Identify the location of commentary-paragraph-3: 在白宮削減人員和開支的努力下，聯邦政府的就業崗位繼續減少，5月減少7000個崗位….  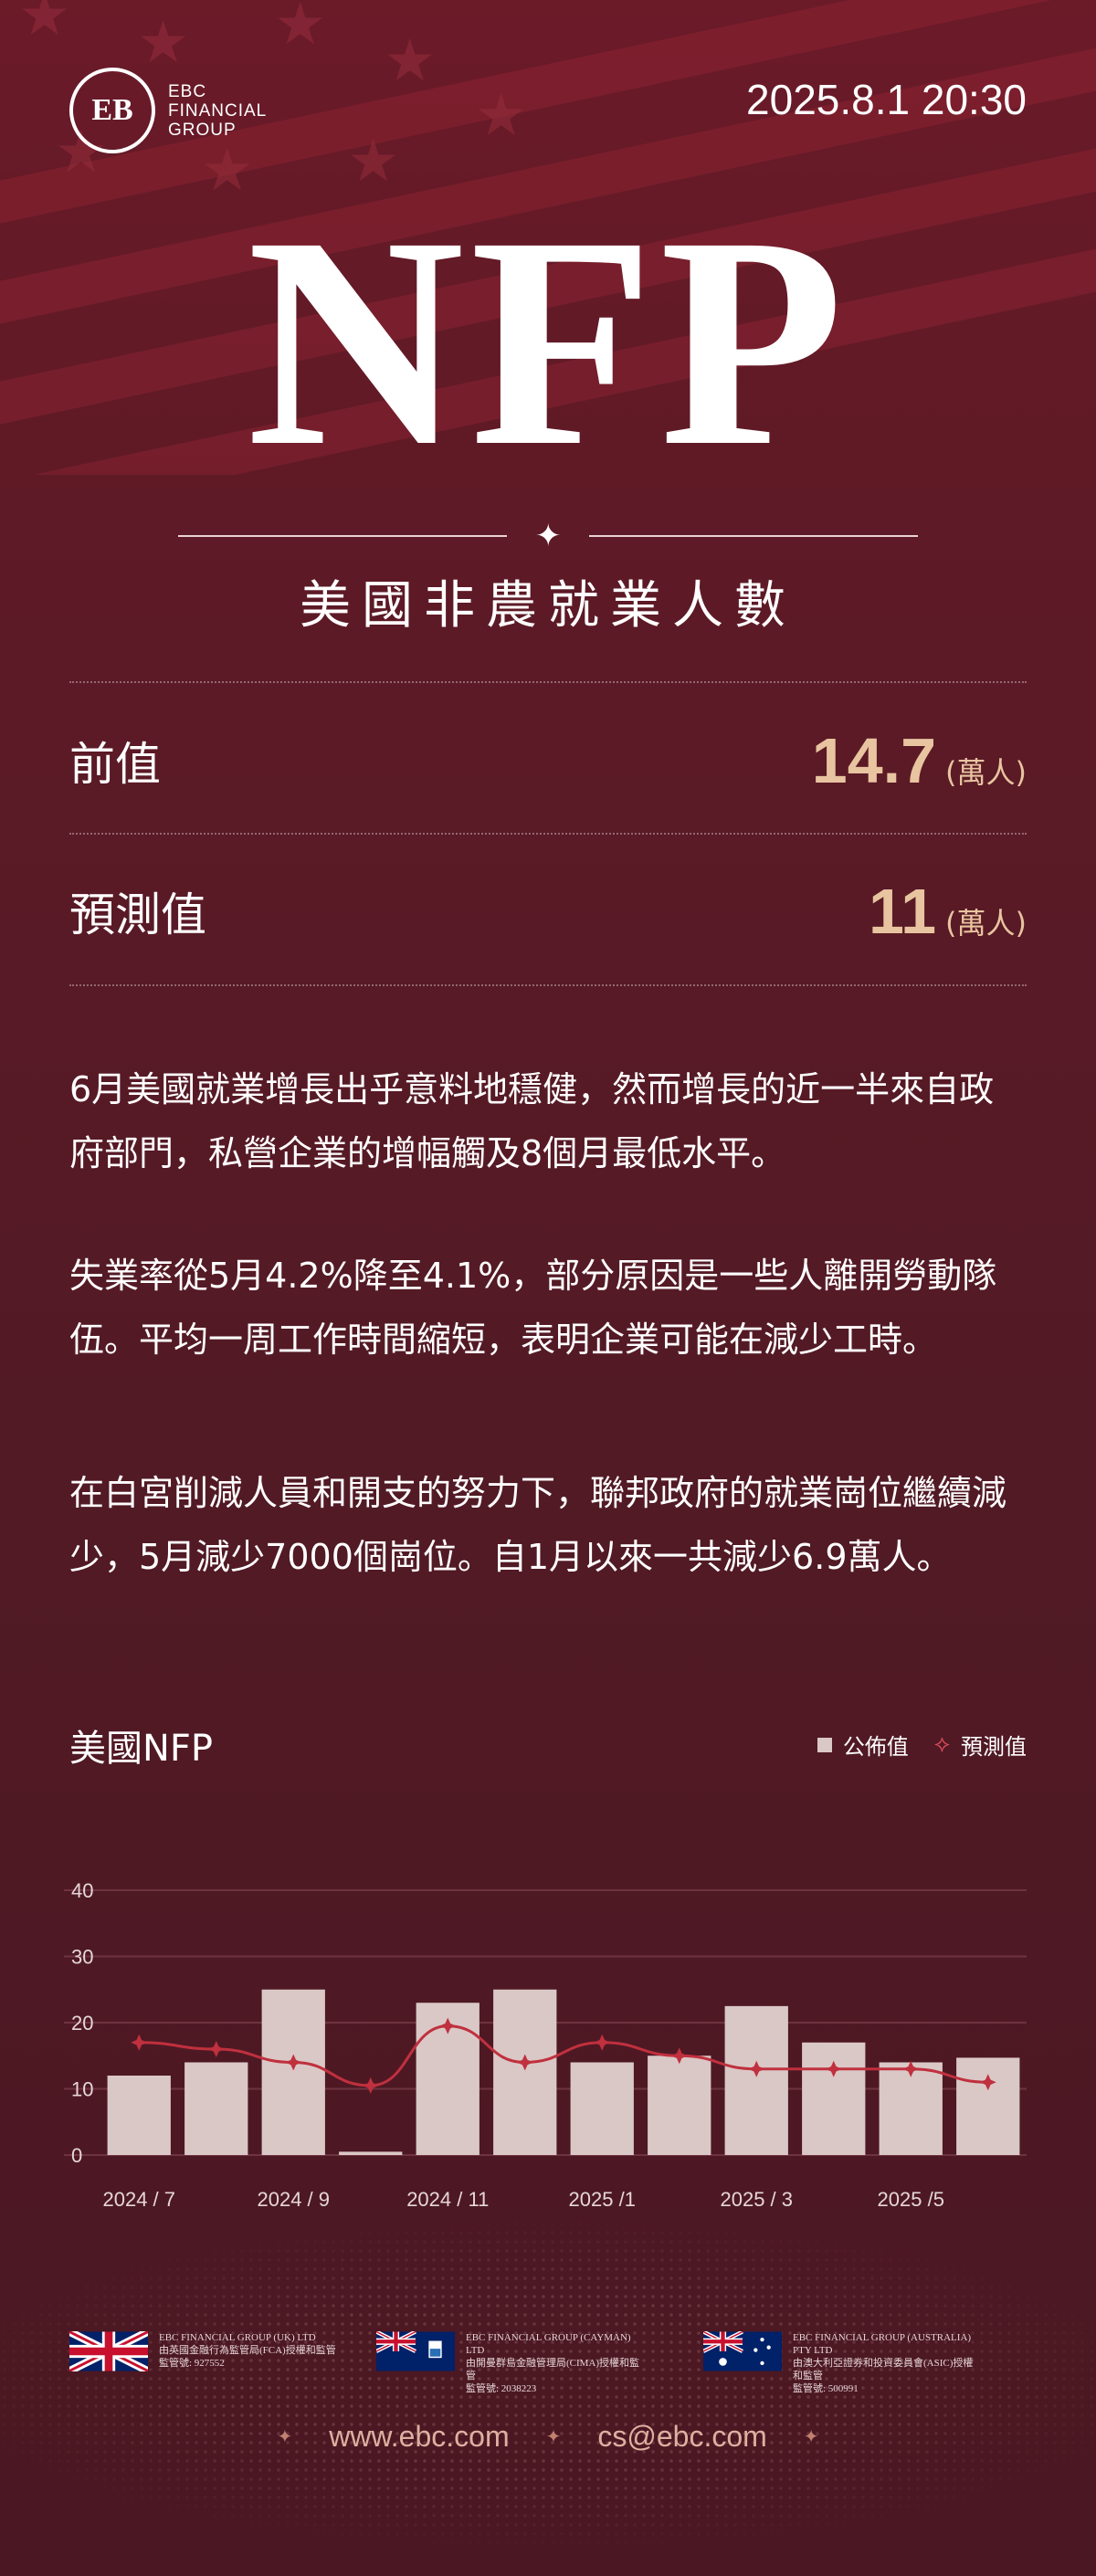
(538, 1525).